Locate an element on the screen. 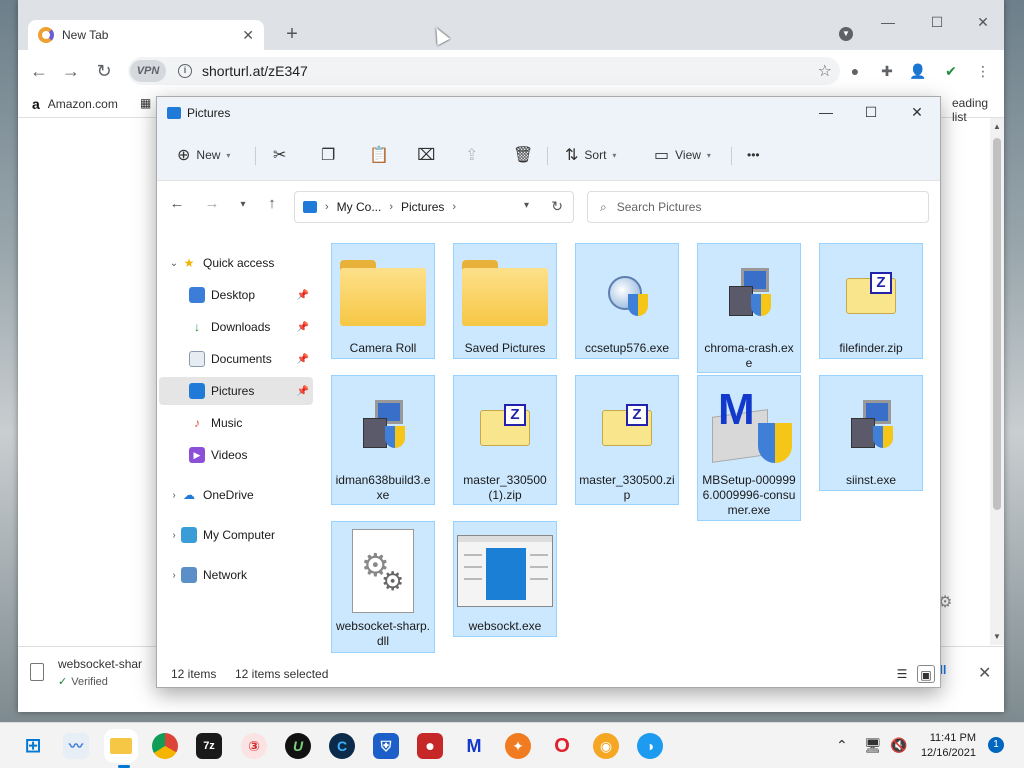 The width and height of the screenshot is (1024, 768). nav-quick-access: ⌄ ★ Quick access is located at coordinates (236, 263).